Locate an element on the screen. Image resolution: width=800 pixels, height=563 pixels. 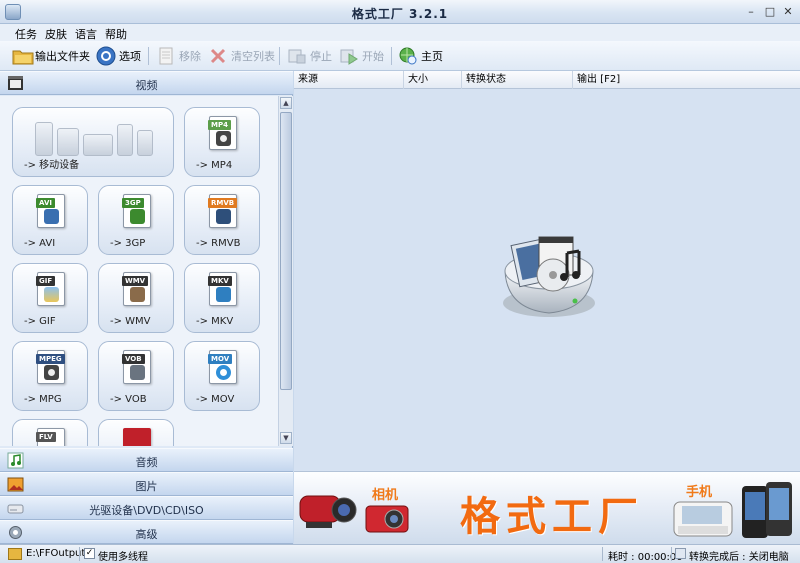
column-source: 来源 is located at coordinates (349, 80).